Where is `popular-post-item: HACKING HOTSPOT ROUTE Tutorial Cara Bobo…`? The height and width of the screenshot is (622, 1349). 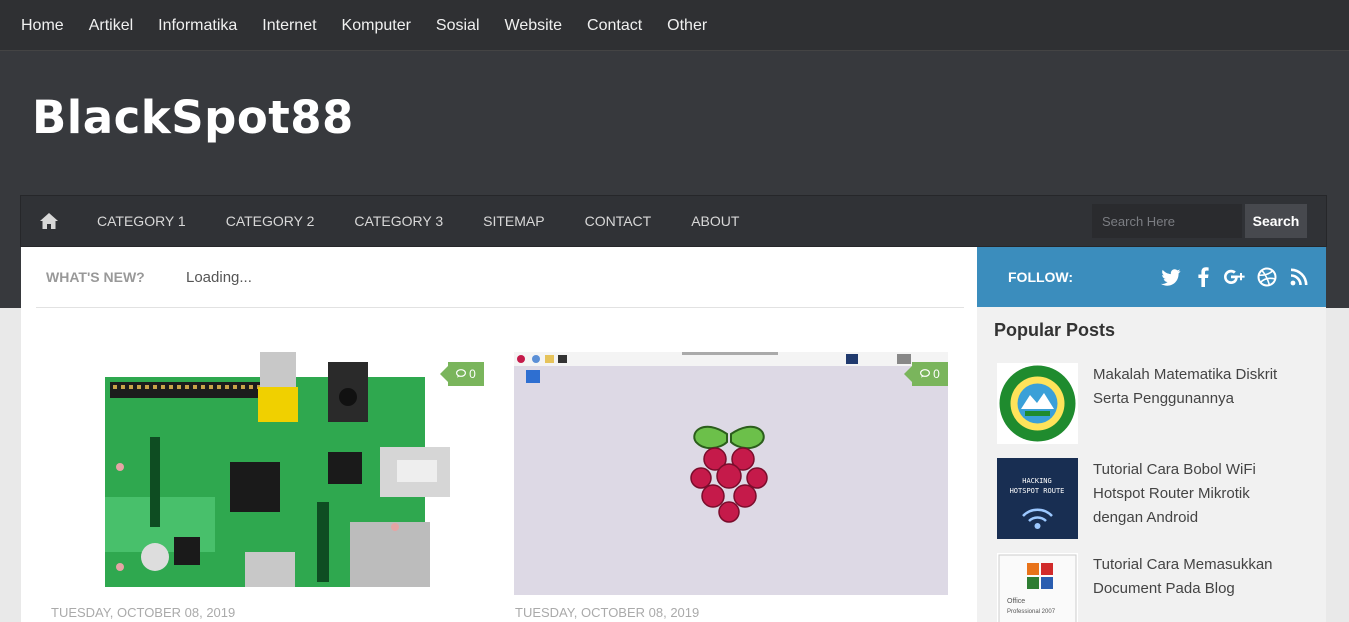 popular-post-item: HACKING HOTSPOT ROUTE Tutorial Cara Bobo… is located at coordinates (1157, 501).